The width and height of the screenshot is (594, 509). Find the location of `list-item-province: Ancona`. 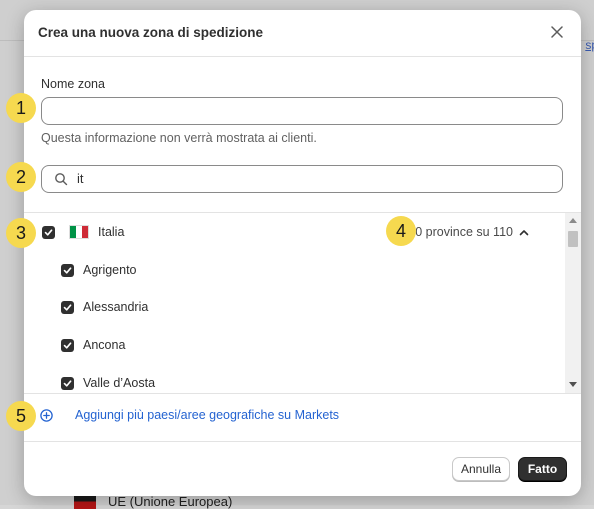

list-item-province: Ancona is located at coordinates (294, 345).